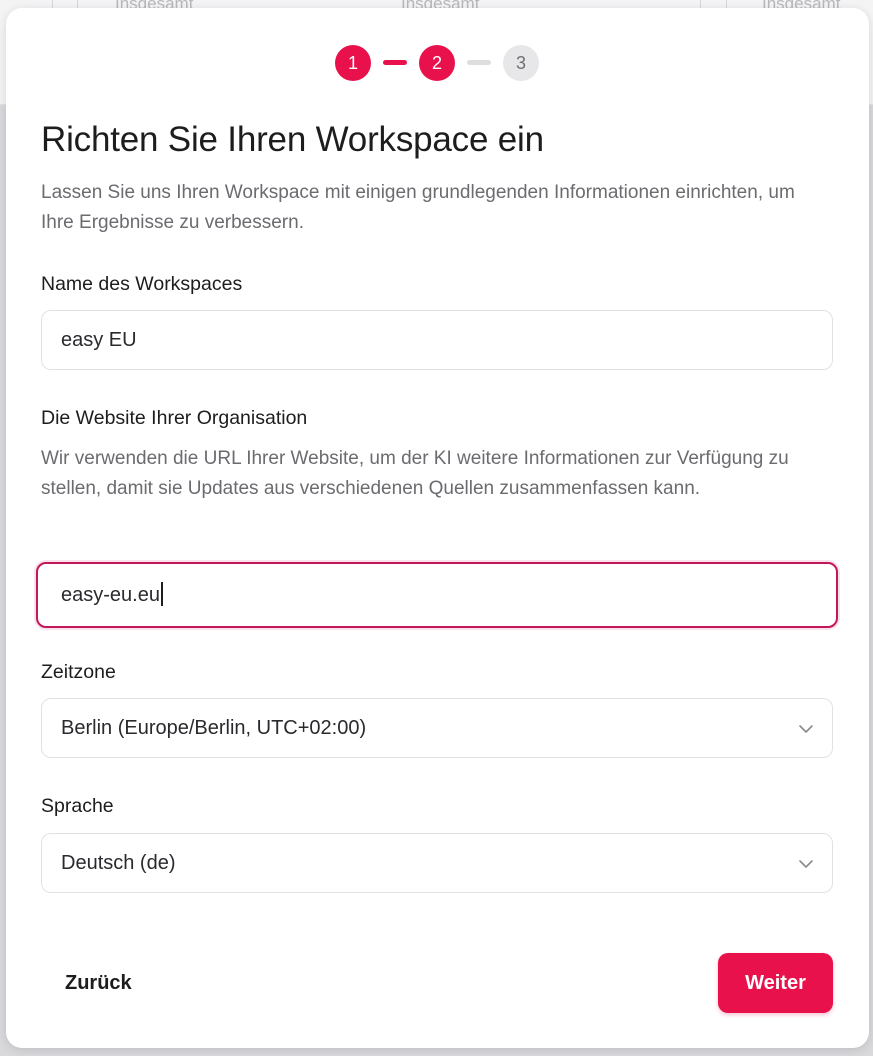 This screenshot has height=1056, width=873. Describe the element at coordinates (77, 806) in the screenshot. I see `language-label: Sprache` at that location.